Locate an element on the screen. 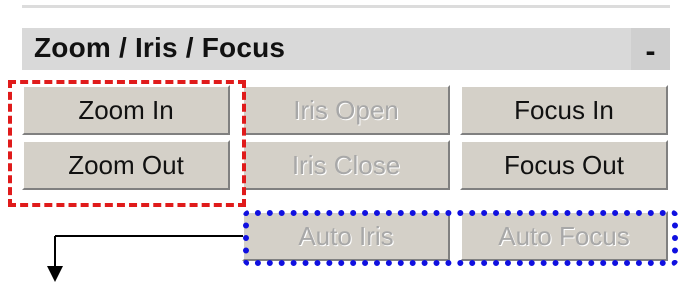  zoom-out-button: Zoom Out is located at coordinates (126, 165).